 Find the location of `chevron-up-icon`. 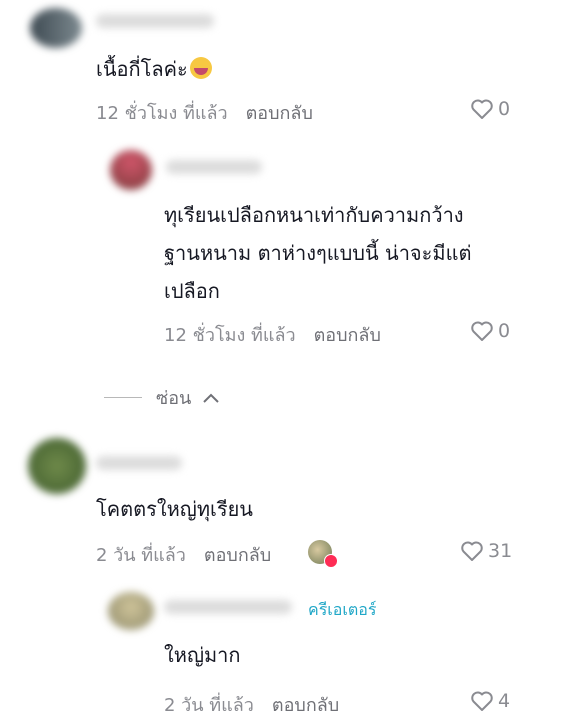

chevron-up-icon is located at coordinates (211, 398).